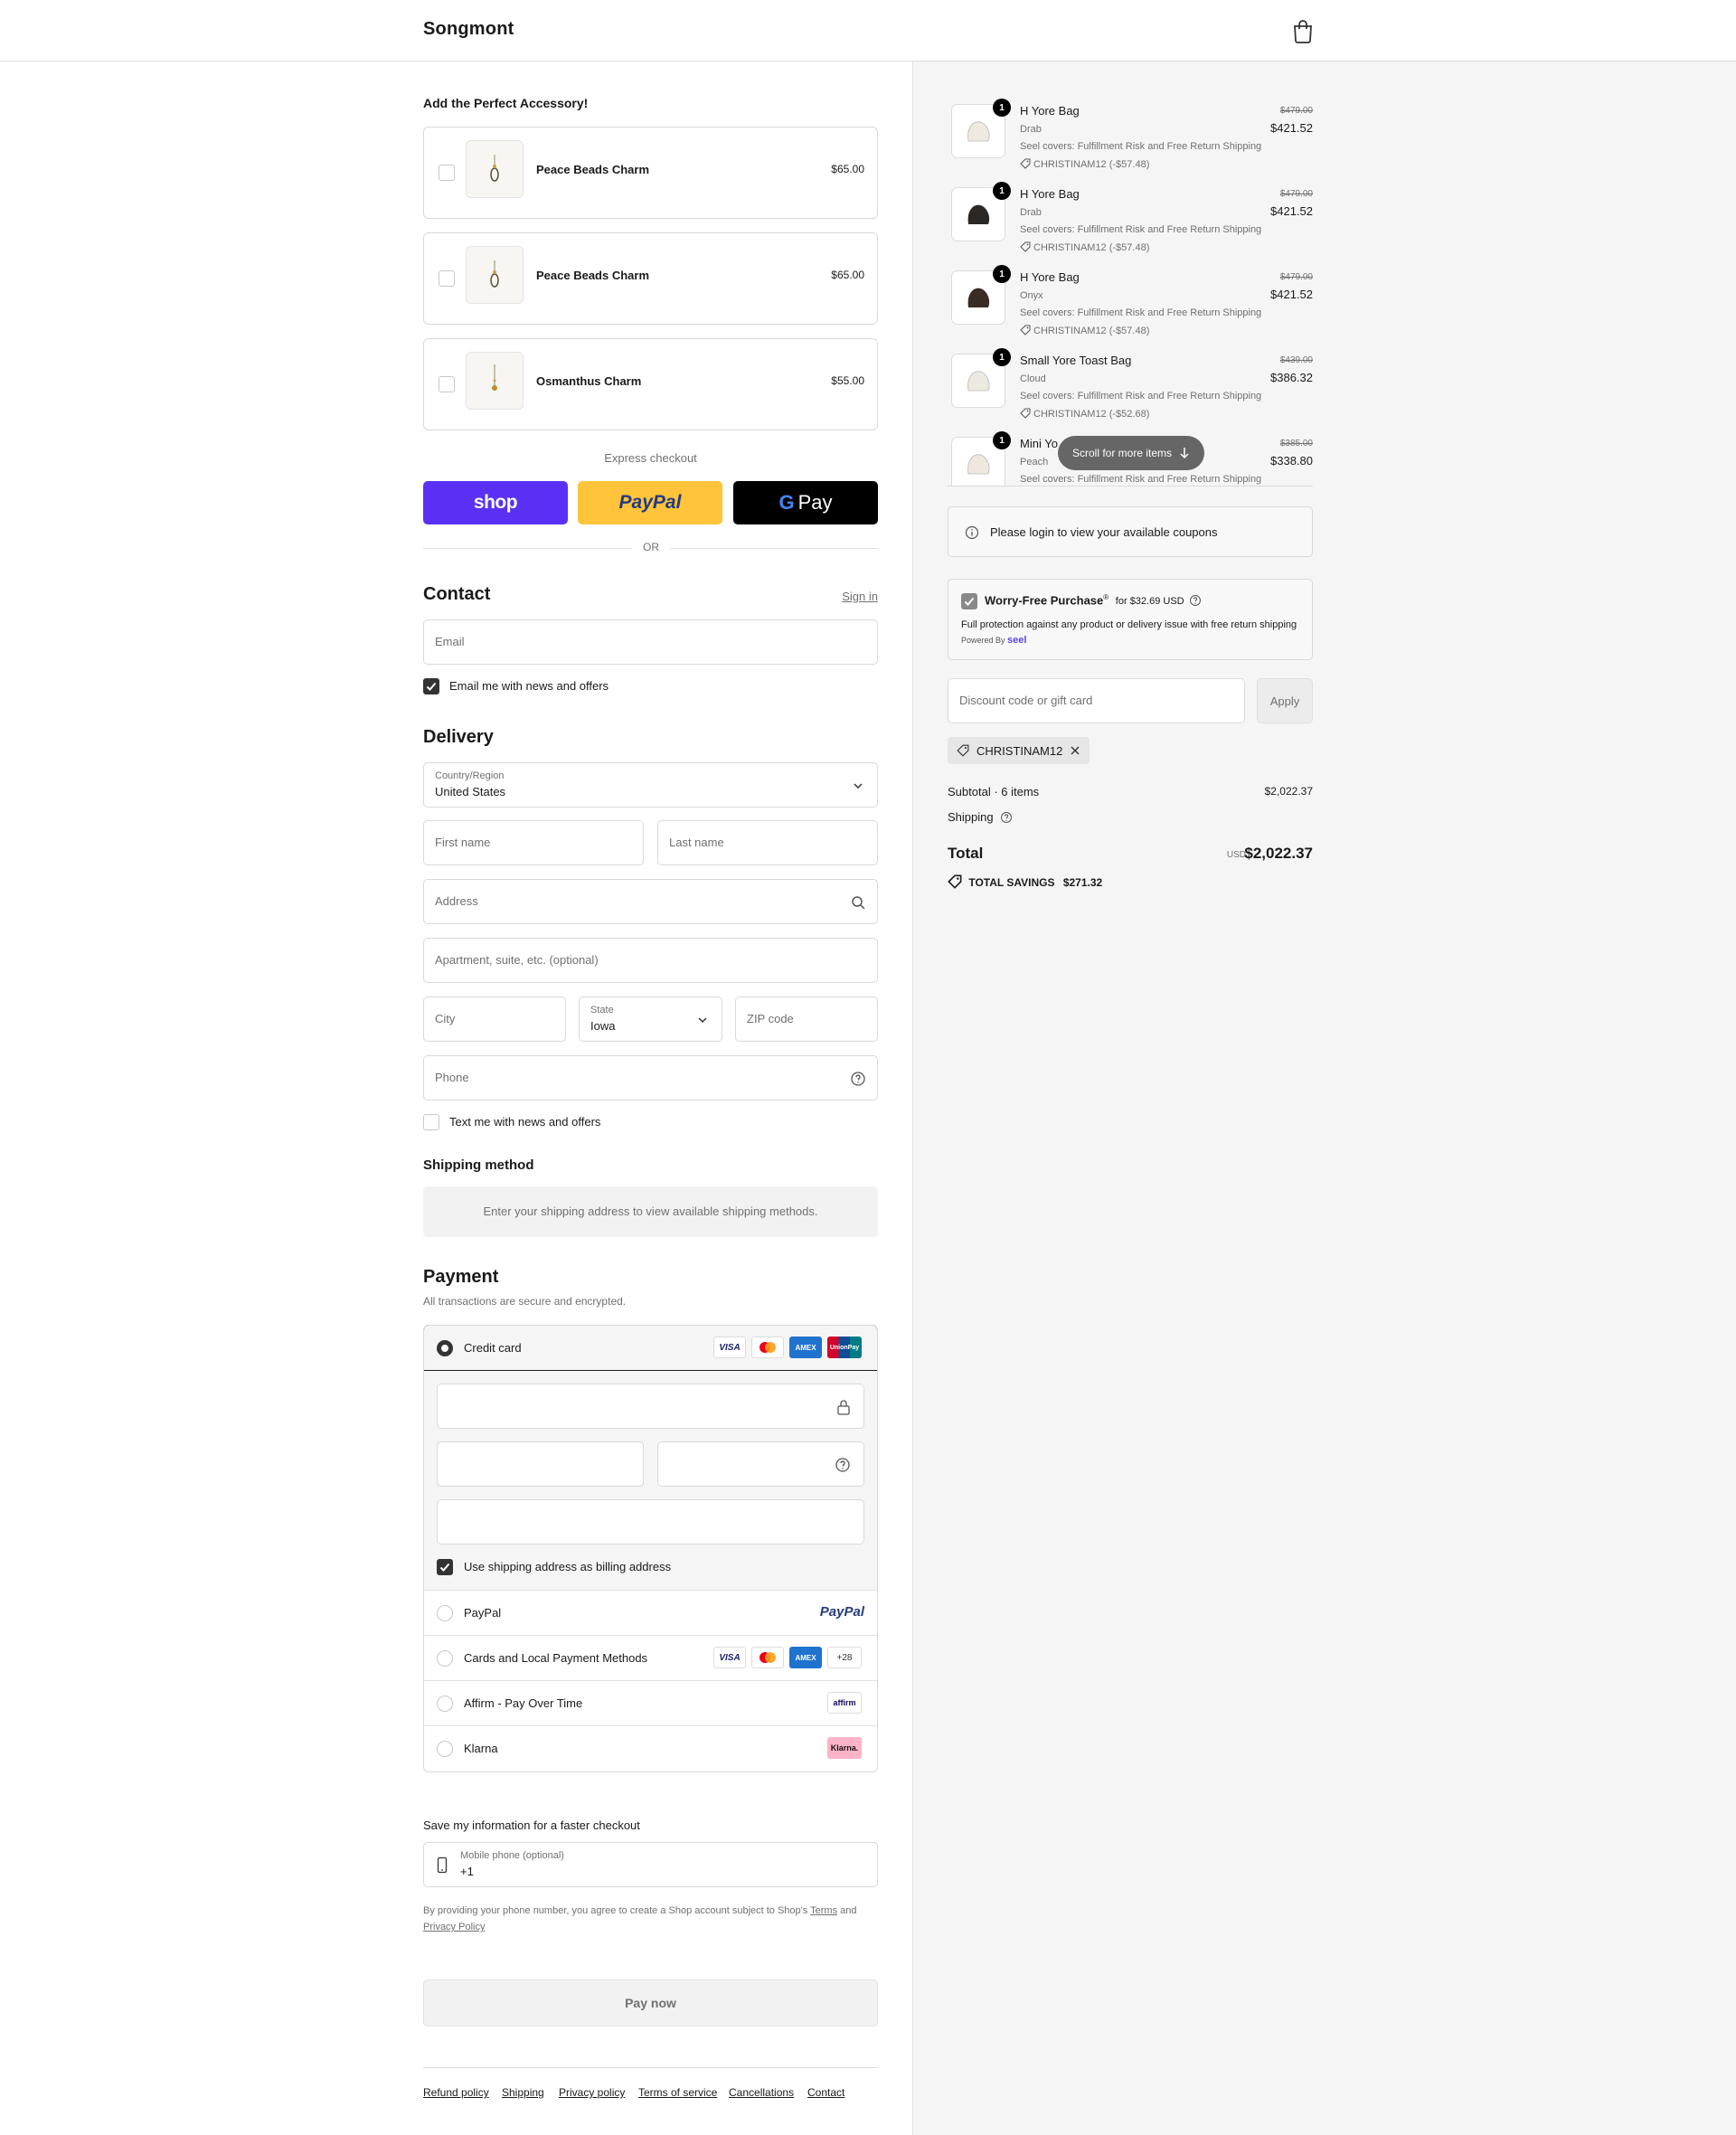 The image size is (1736, 2135). What do you see at coordinates (469, 29) in the screenshot?
I see `brand-logo: Songmont` at bounding box center [469, 29].